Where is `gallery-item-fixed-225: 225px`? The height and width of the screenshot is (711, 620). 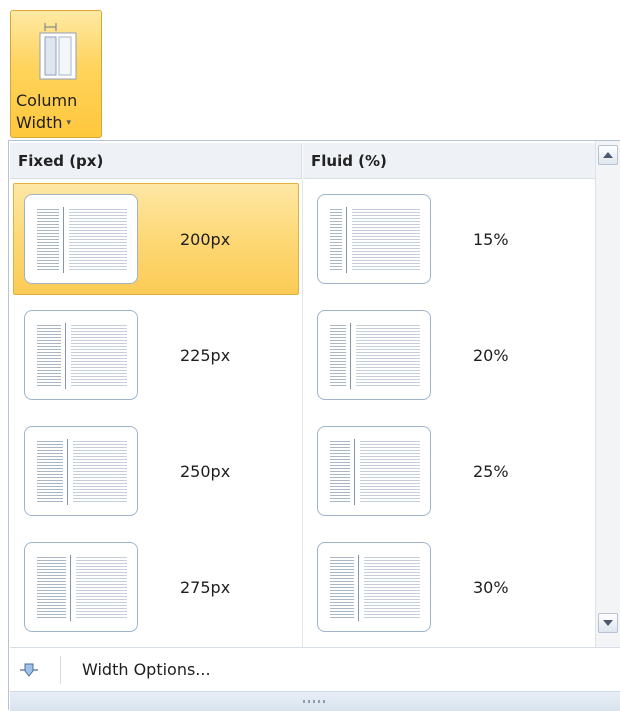
gallery-item-fixed-225: 225px is located at coordinates (156, 355).